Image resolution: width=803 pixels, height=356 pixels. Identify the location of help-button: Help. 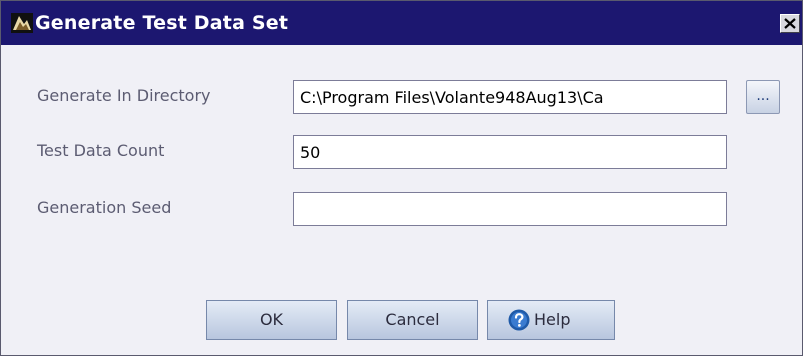
(551, 320).